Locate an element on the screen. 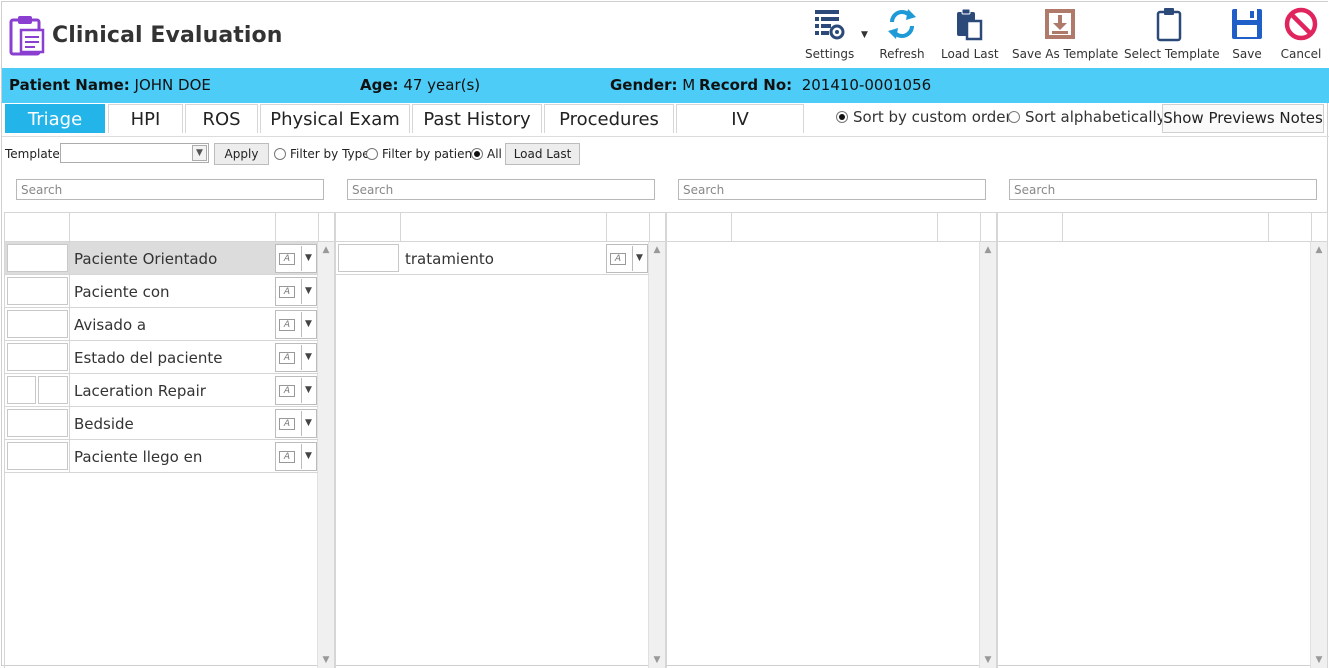 The image size is (1329, 668). list-item: Paciente con A ▼ is located at coordinates (161, 291).